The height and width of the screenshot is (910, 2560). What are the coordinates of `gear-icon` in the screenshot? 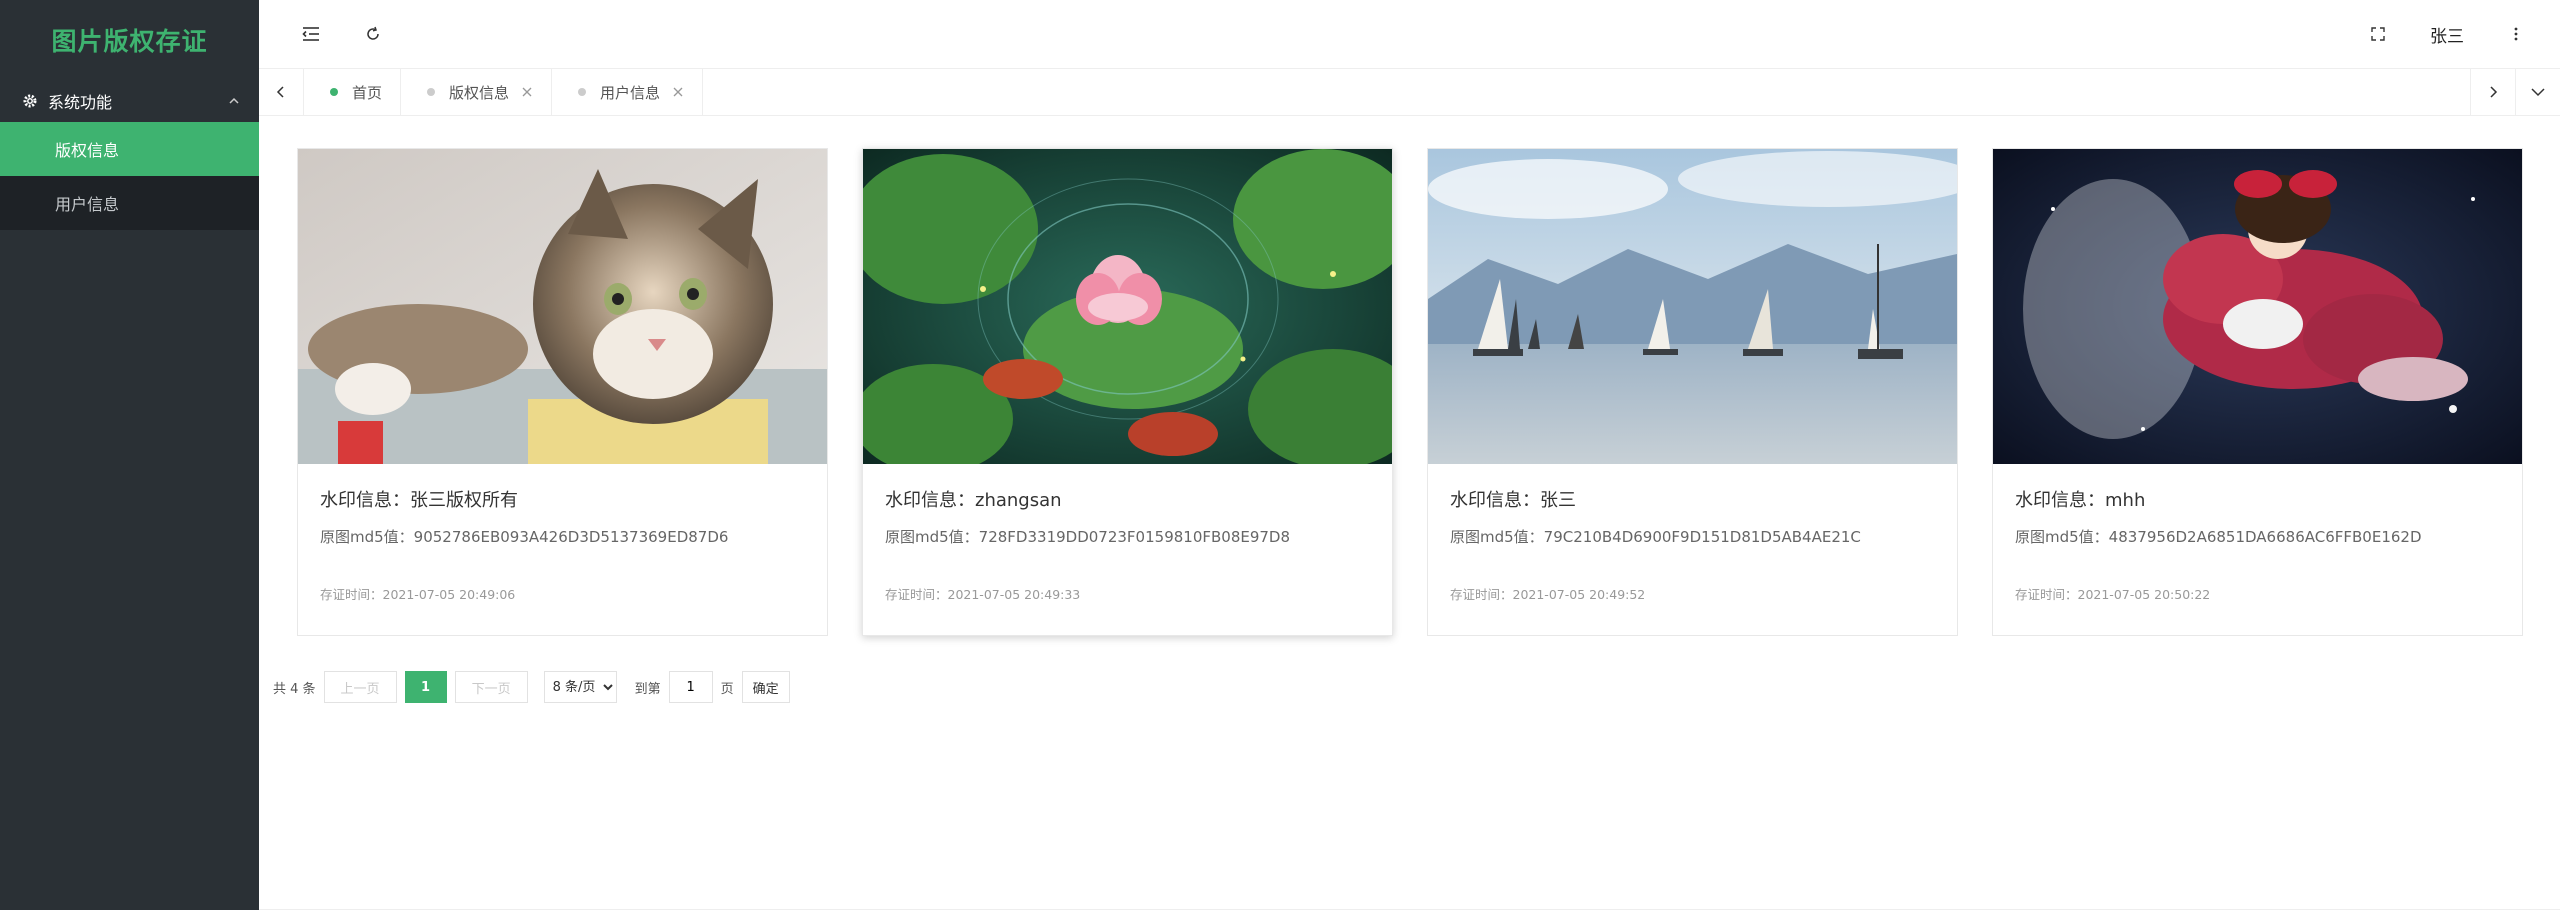 It's located at (30, 101).